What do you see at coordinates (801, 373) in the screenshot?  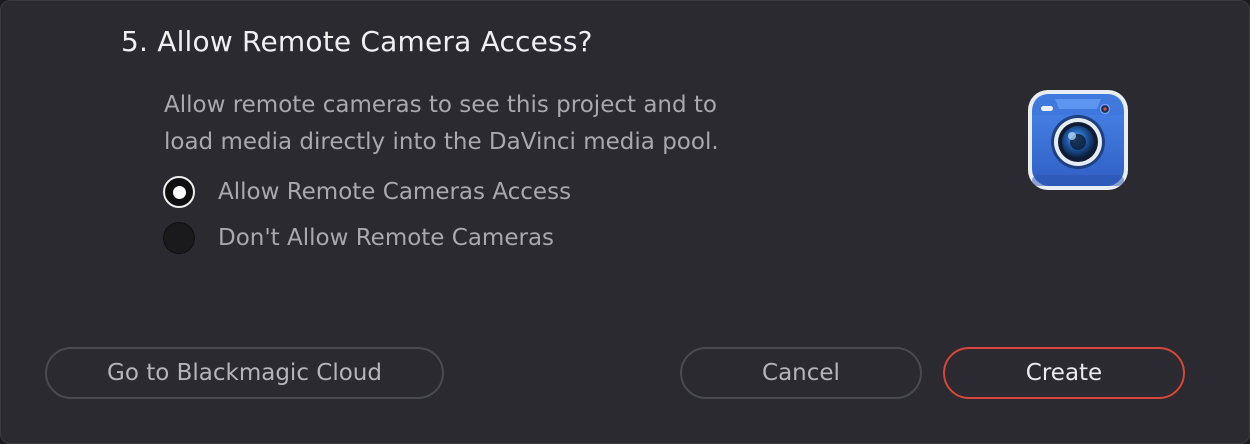 I see `cancel-button: Cancel` at bounding box center [801, 373].